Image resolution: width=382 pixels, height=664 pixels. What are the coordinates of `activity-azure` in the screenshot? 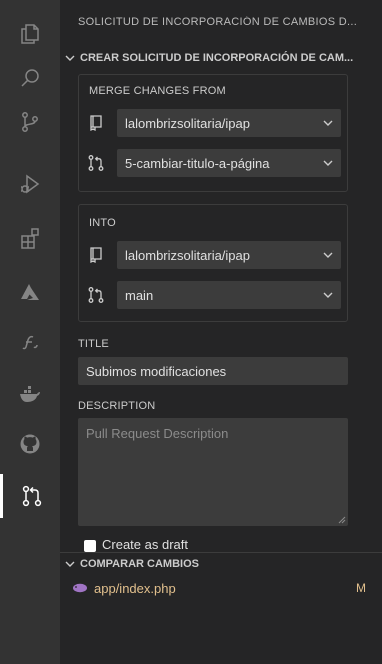 It's located at (30, 292).